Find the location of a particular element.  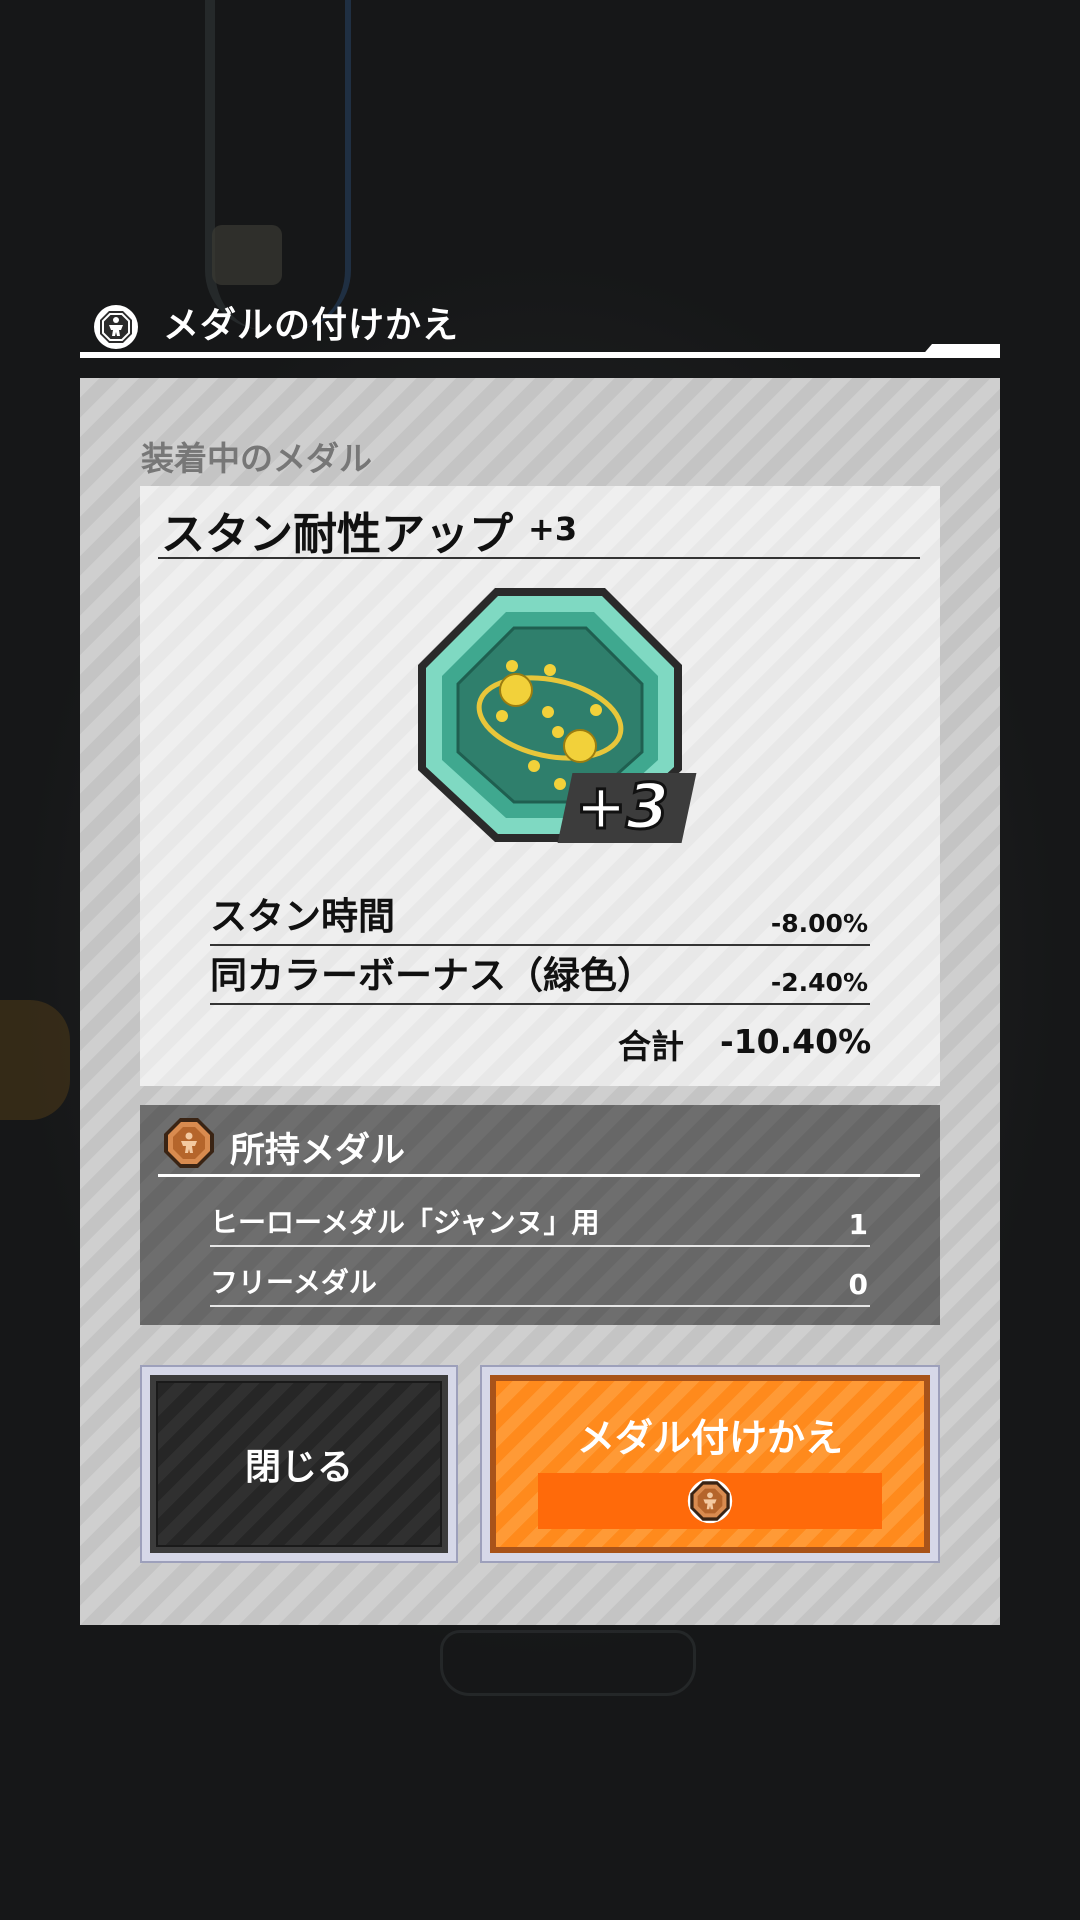

total-value: -10.40% is located at coordinates (796, 1041).